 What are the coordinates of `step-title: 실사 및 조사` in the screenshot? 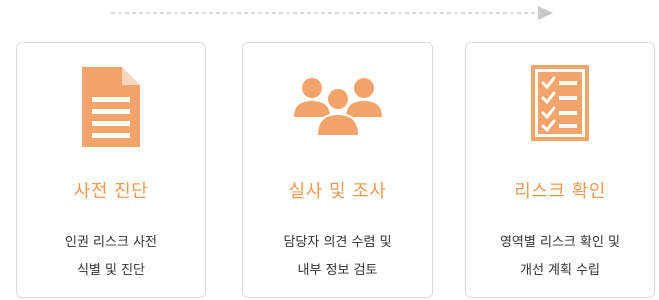 It's located at (337, 191).